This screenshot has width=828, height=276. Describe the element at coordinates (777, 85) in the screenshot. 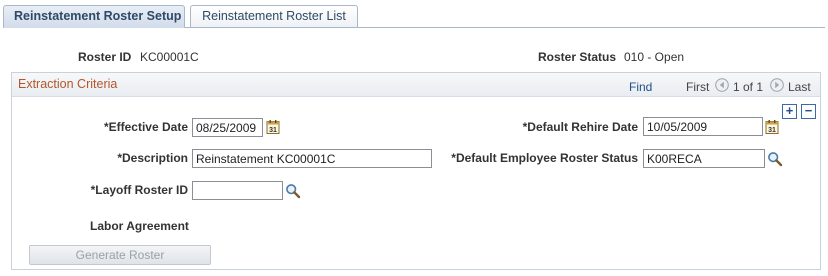

I see `arrow-right-circle-icon` at that location.